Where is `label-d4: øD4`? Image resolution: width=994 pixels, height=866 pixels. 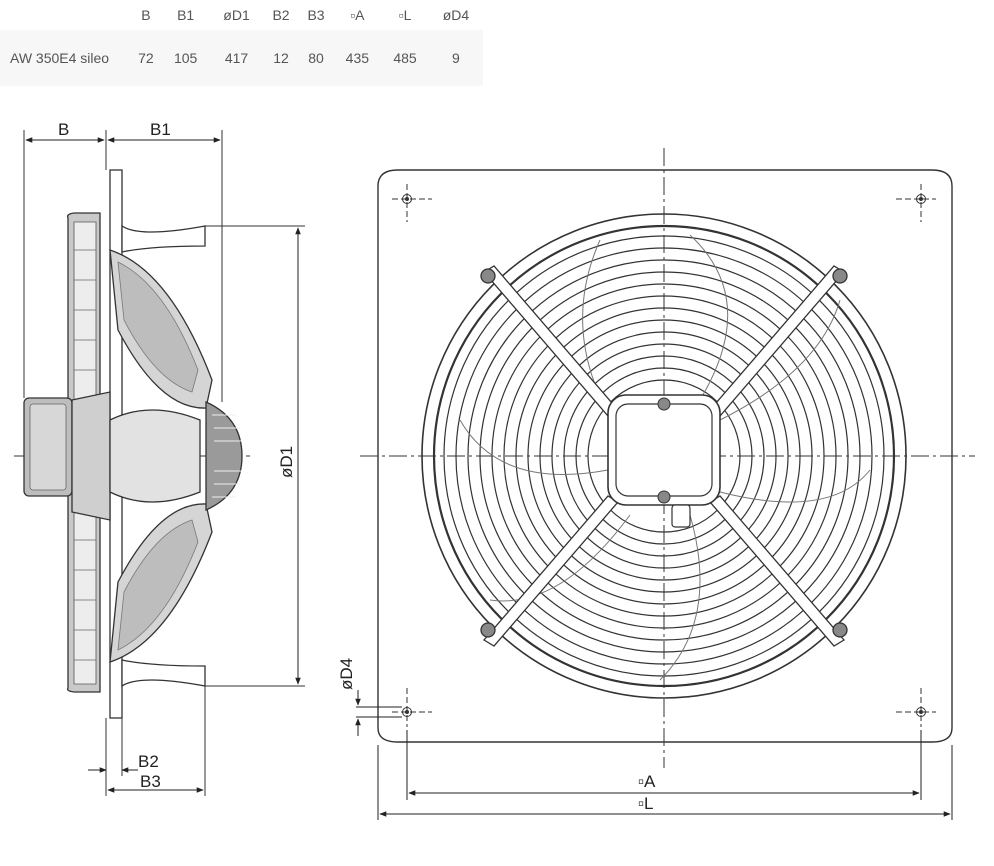 label-d4: øD4 is located at coordinates (346, 674).